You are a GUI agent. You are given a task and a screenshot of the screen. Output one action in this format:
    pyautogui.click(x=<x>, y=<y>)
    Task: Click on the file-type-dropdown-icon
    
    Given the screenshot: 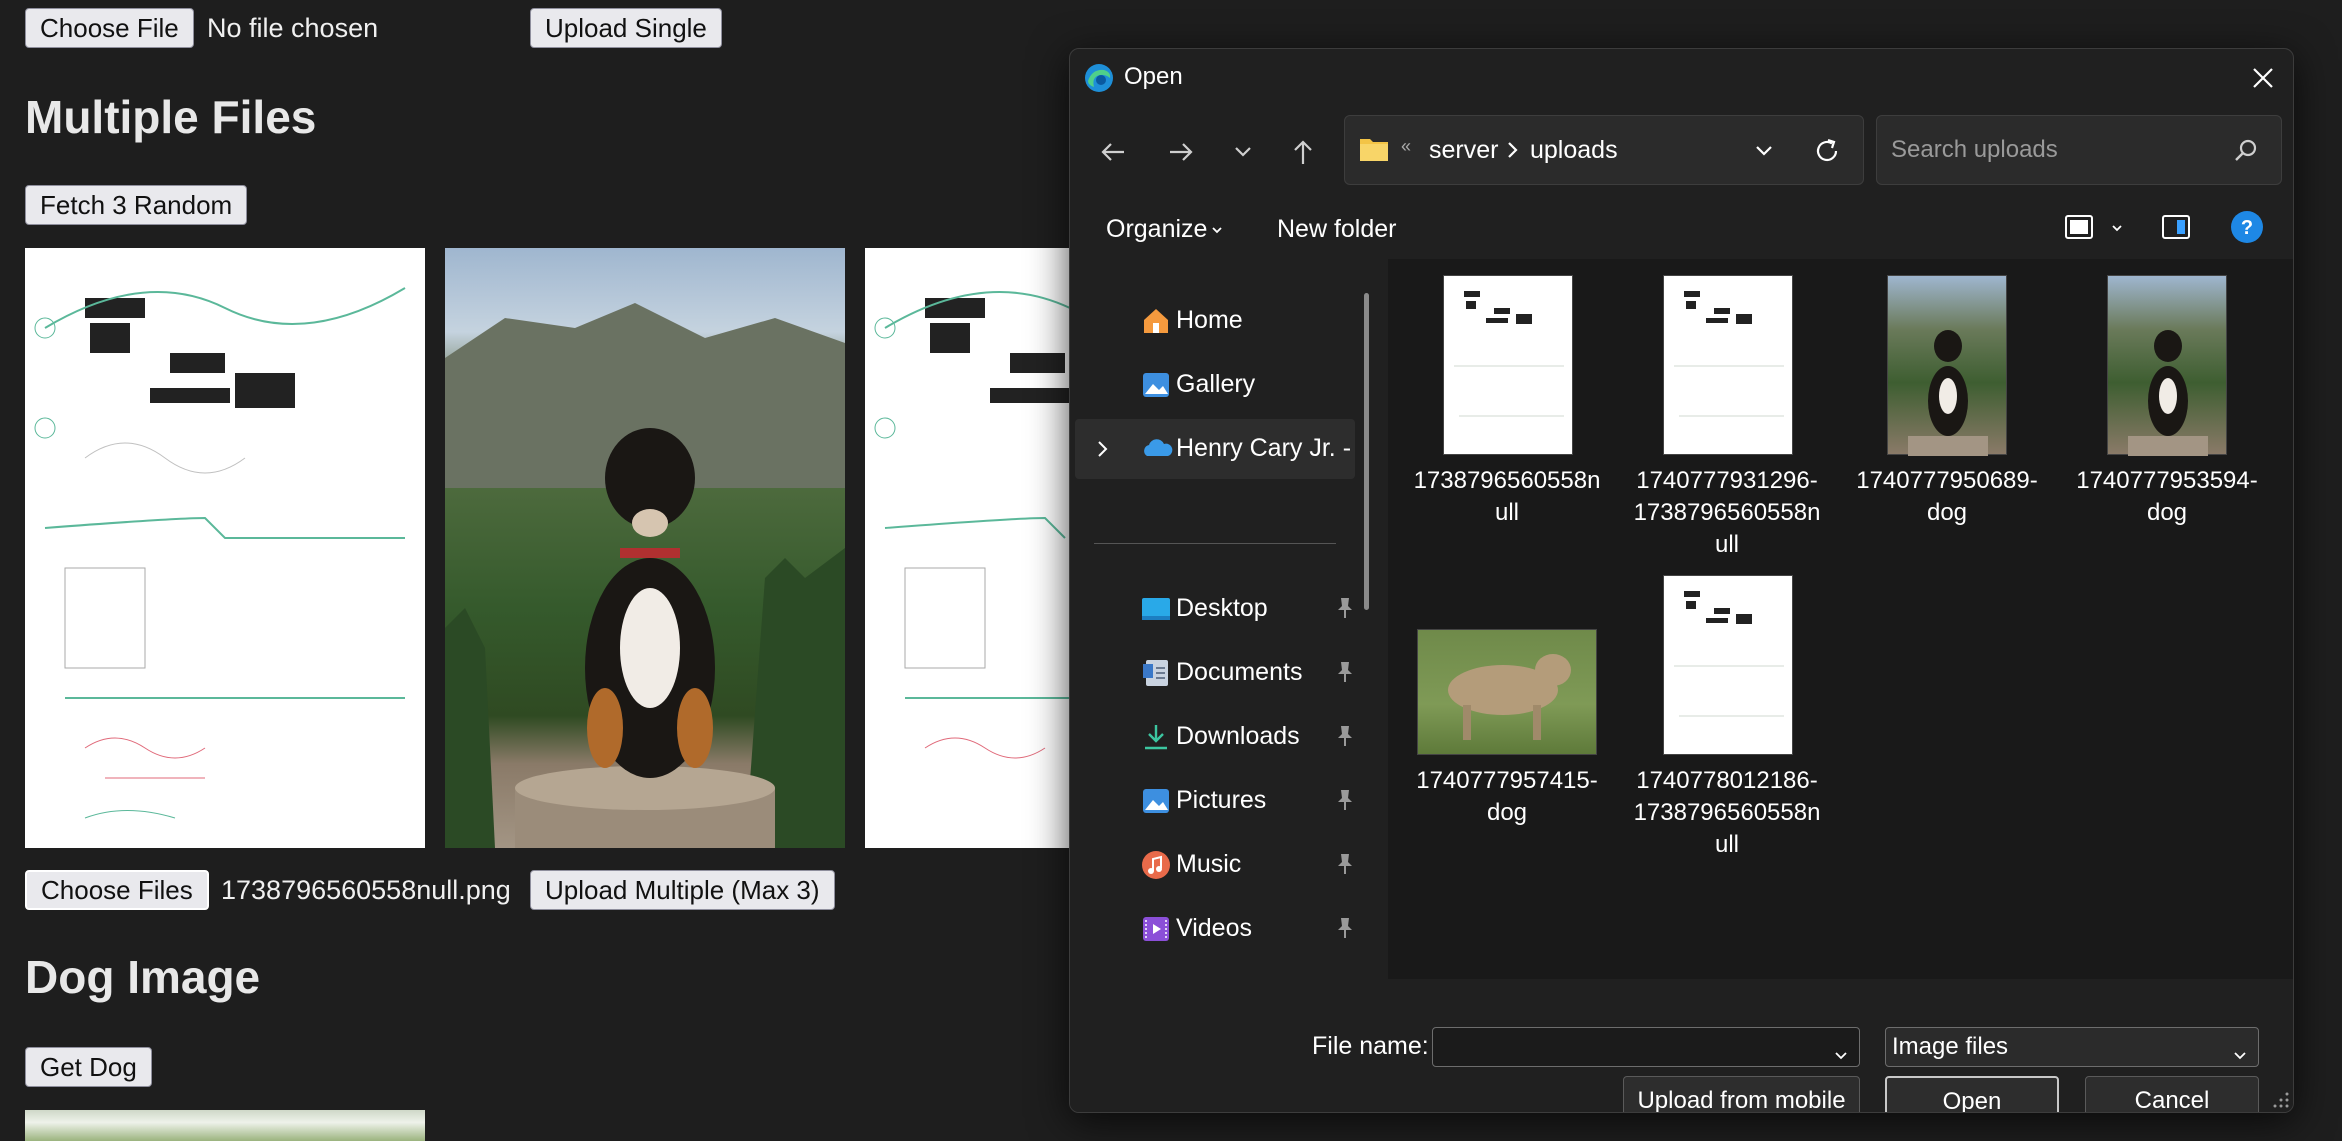 What is the action you would take?
    pyautogui.click(x=2240, y=1057)
    